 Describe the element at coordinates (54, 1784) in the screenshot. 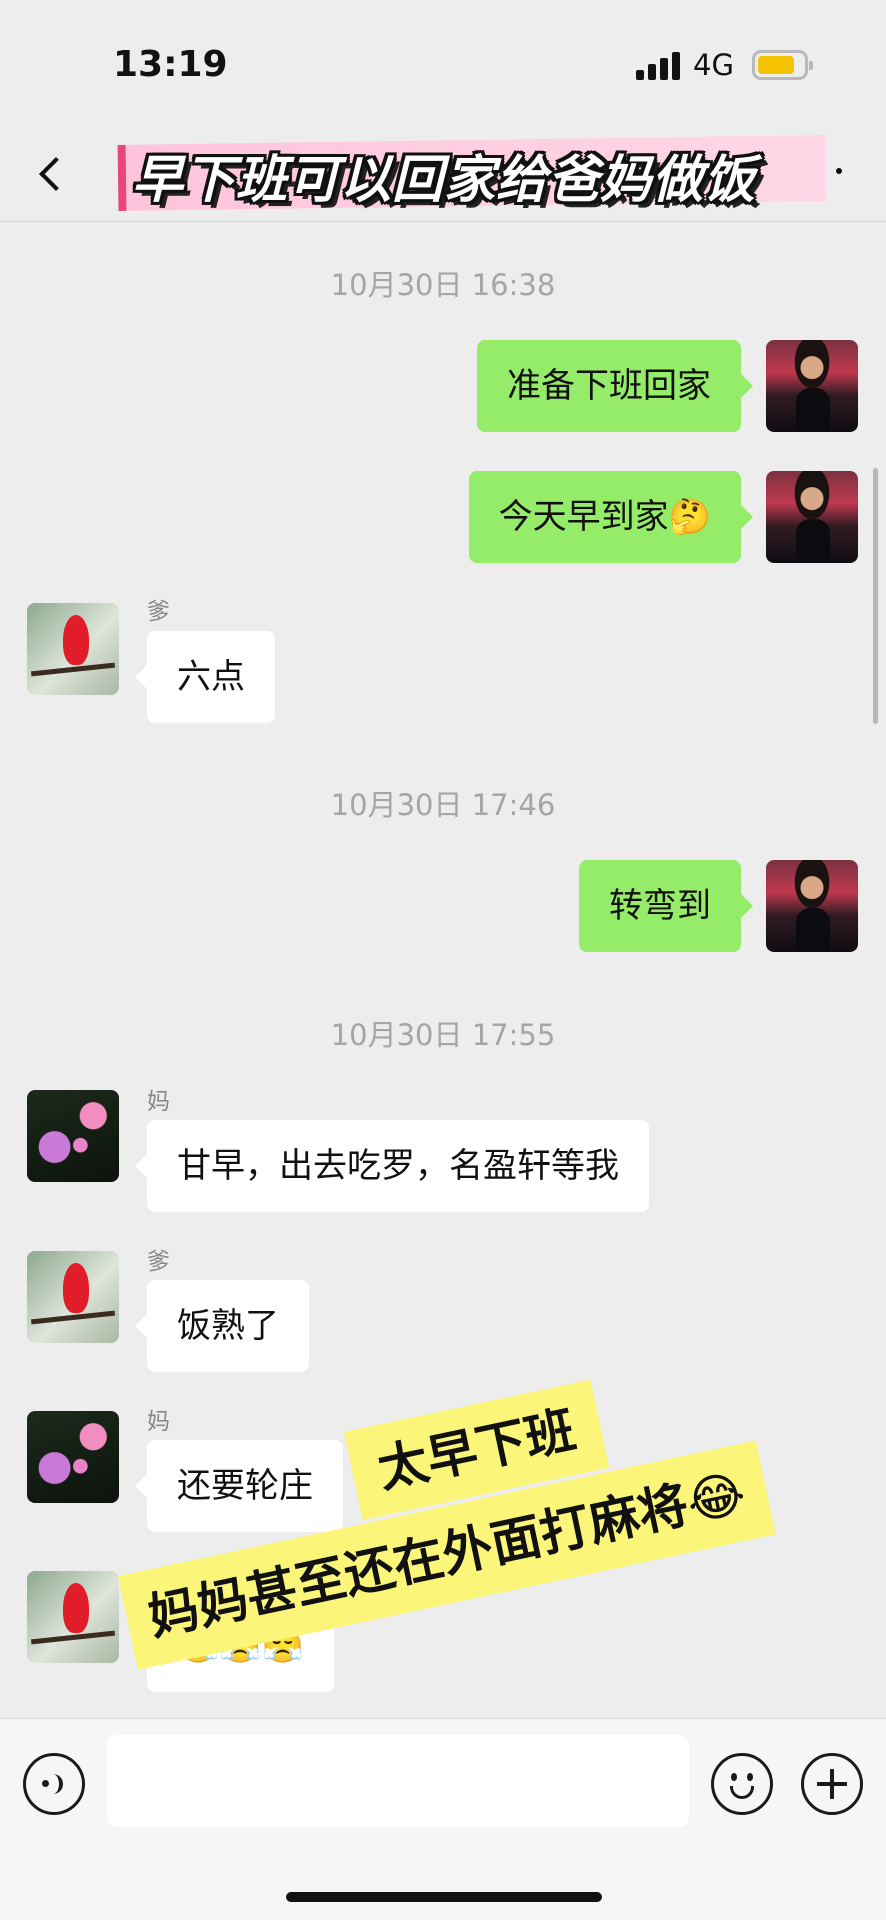

I see `voice-button` at that location.